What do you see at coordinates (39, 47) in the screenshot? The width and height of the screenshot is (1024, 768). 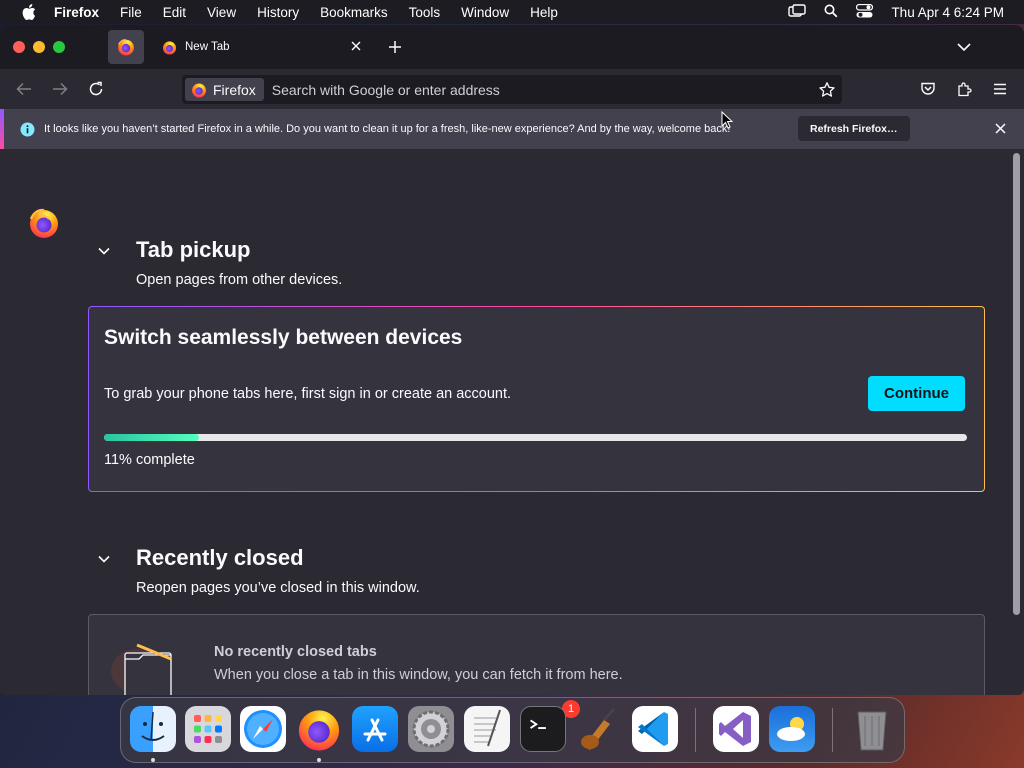 I see `minimize-window-button` at bounding box center [39, 47].